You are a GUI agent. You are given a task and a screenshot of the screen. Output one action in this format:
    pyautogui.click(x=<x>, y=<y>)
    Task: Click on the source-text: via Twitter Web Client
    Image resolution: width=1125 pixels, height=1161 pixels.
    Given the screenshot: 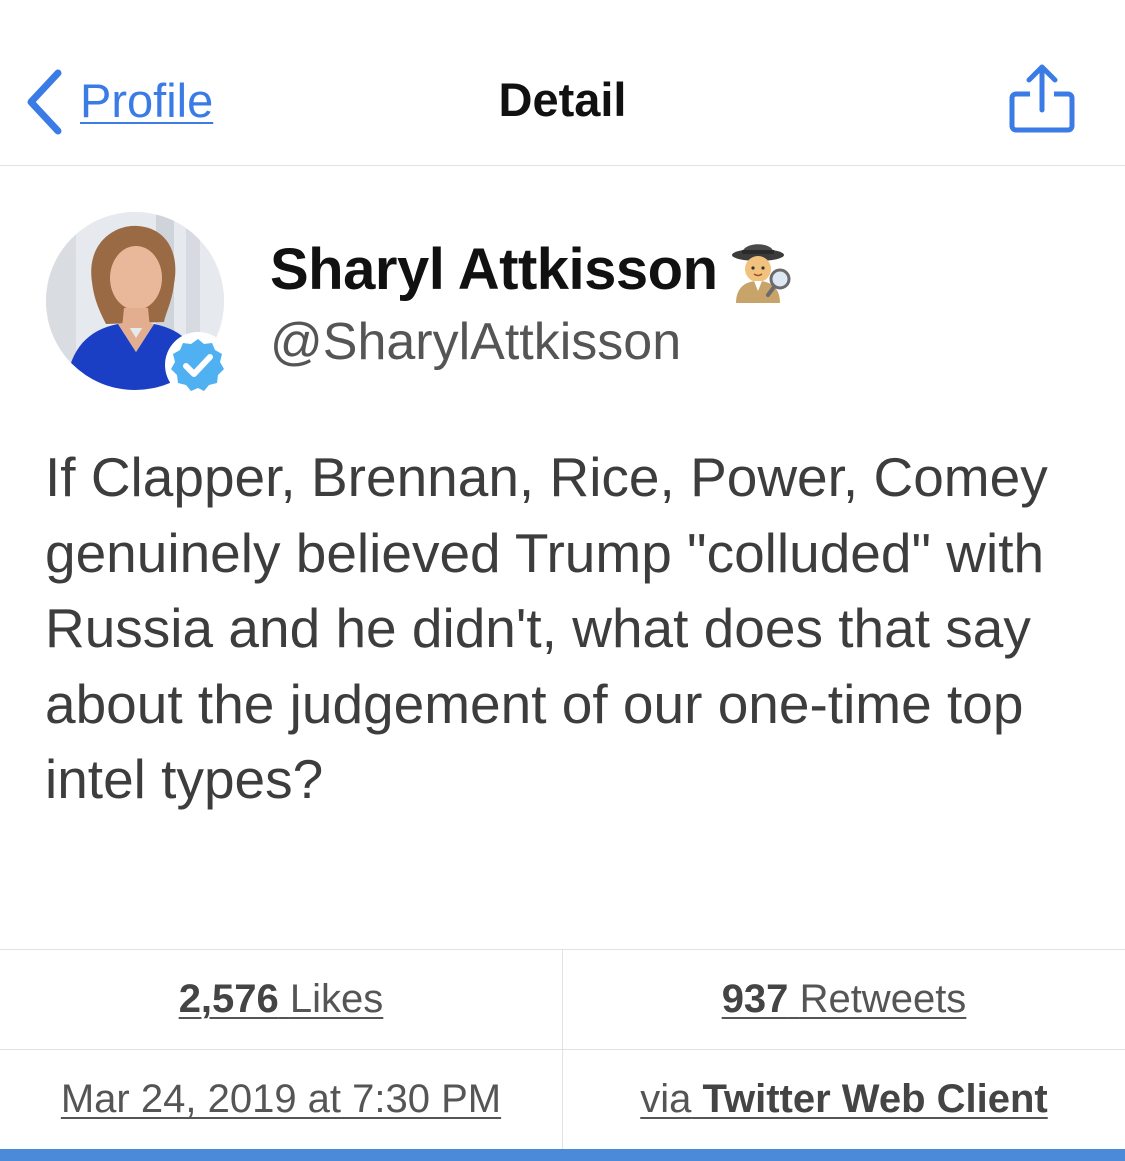 What is the action you would take?
    pyautogui.click(x=843, y=1099)
    